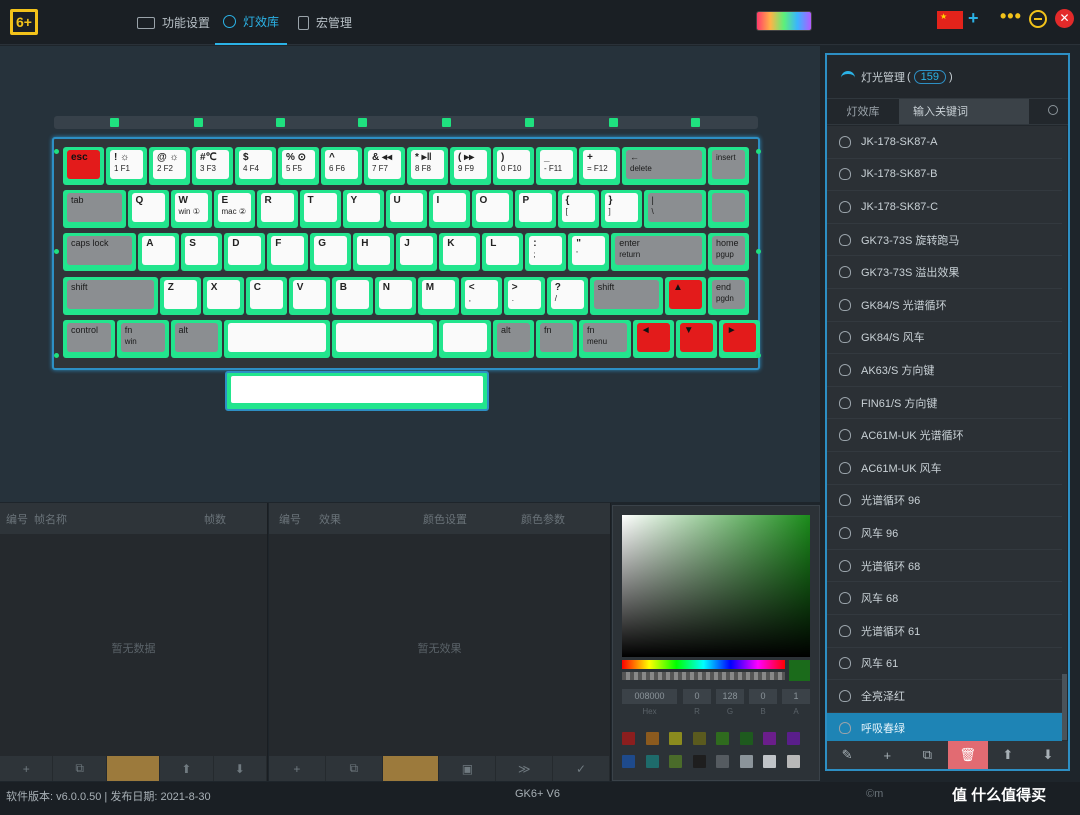  I want to click on tab-lighting-library: 灯效库, so click(251, 22).